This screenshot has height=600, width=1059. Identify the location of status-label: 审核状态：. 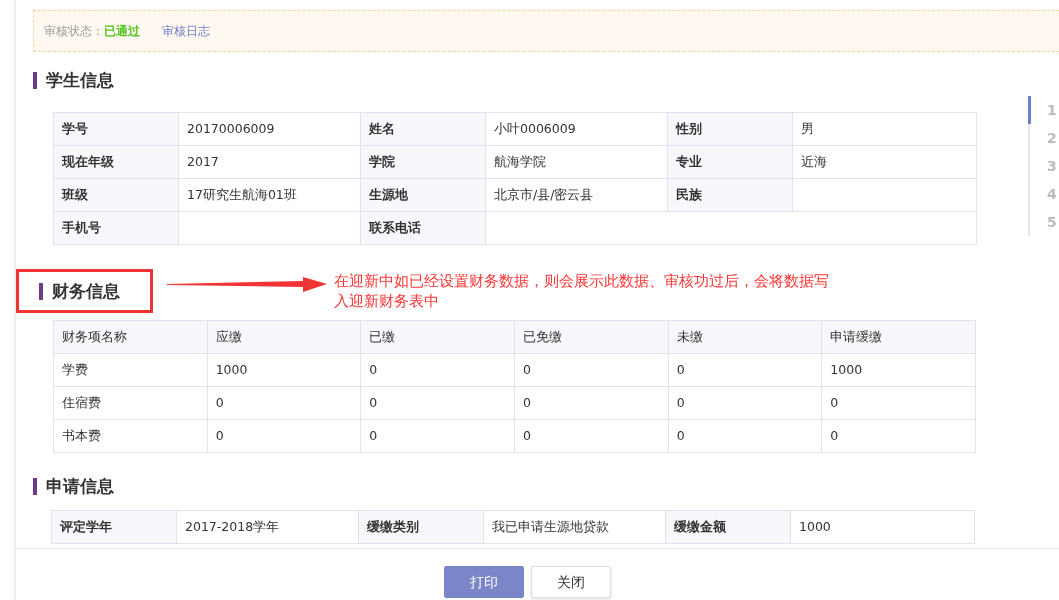
(74, 31).